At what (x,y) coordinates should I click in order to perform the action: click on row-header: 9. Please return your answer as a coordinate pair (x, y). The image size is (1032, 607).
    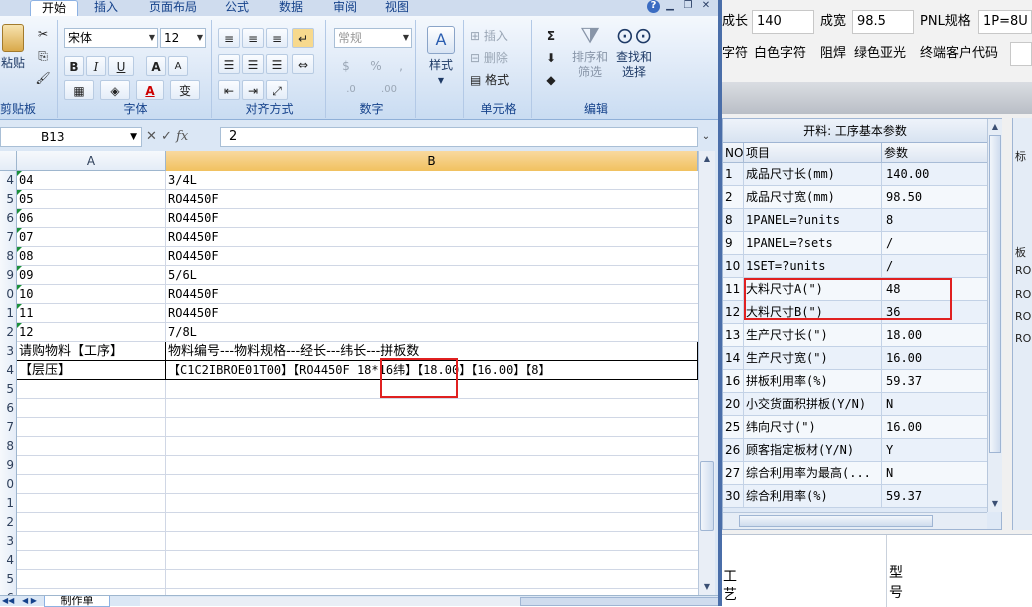
    Looking at the image, I should click on (8, 275).